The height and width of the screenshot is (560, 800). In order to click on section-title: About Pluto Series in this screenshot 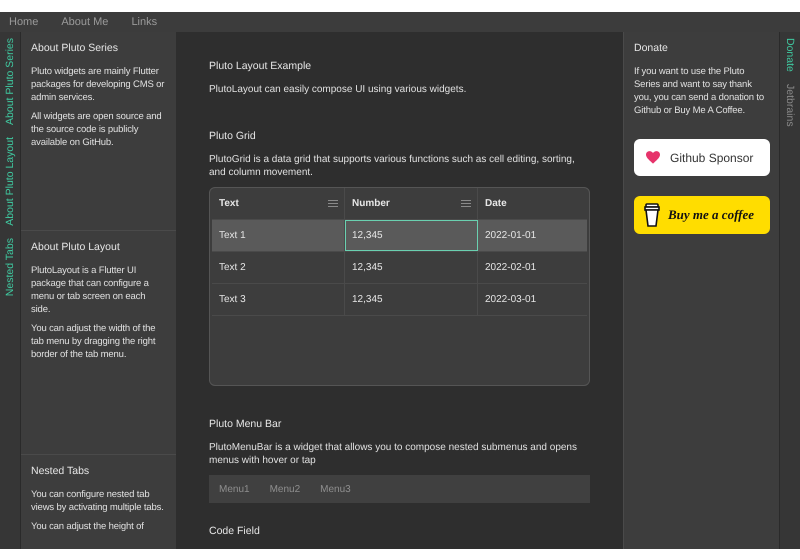, I will do `click(75, 48)`.